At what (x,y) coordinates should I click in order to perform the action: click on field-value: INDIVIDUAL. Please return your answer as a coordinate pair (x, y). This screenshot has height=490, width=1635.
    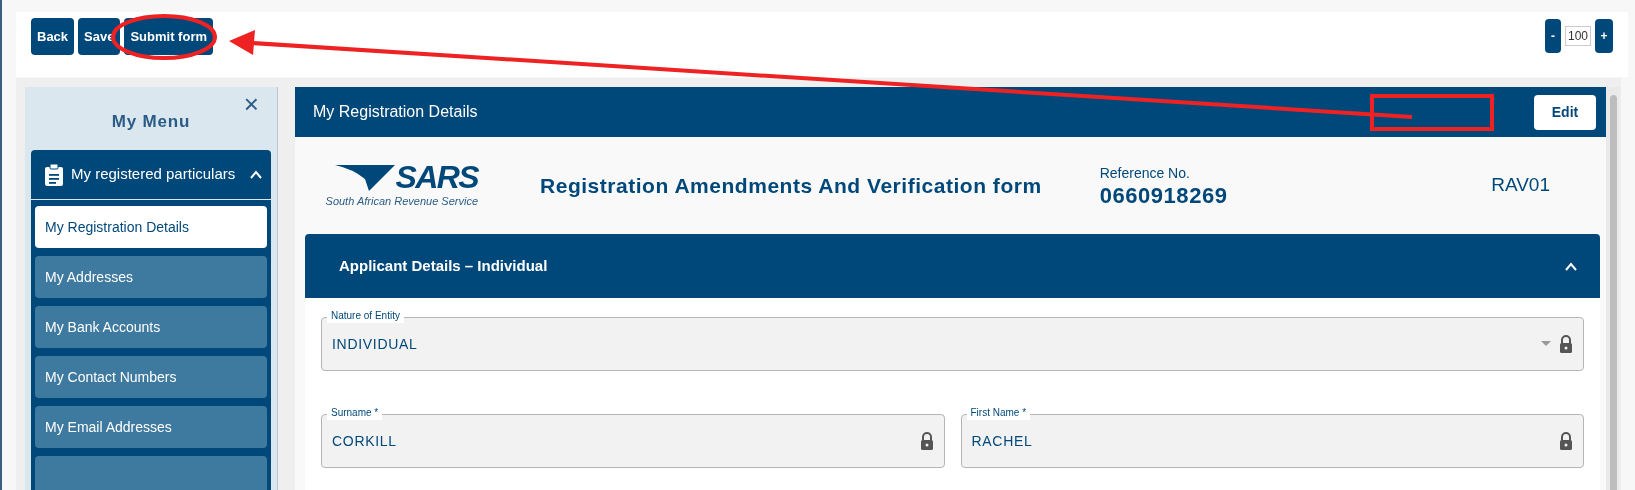
    Looking at the image, I should click on (375, 344).